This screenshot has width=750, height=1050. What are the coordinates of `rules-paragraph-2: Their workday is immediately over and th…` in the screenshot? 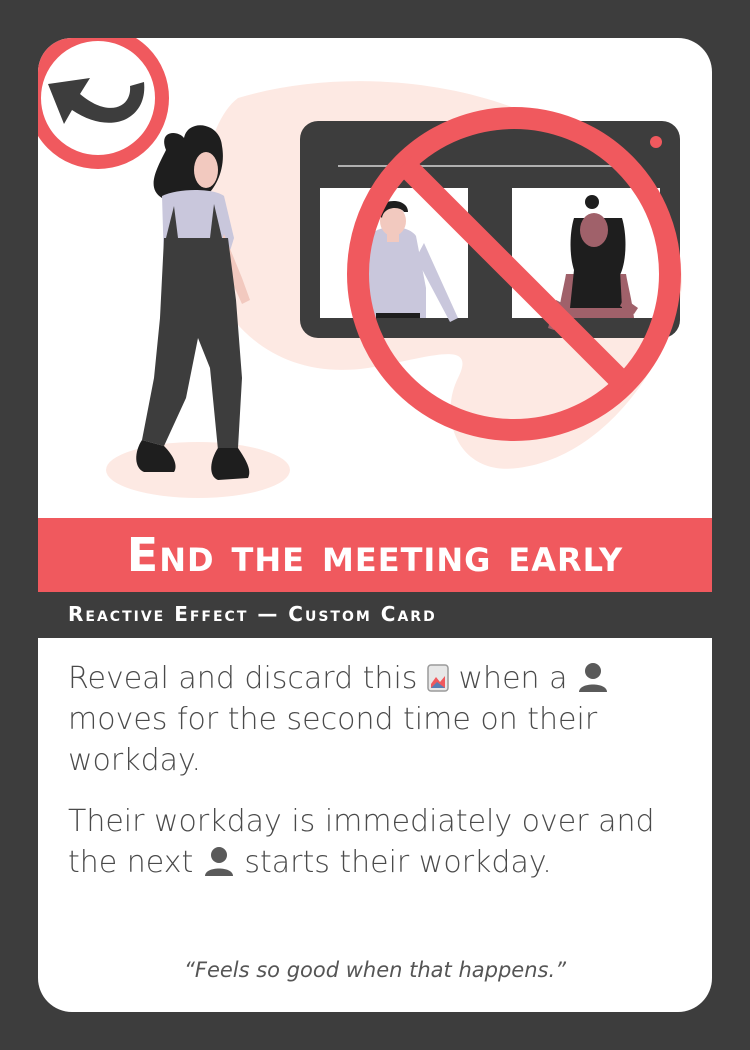 It's located at (378, 842).